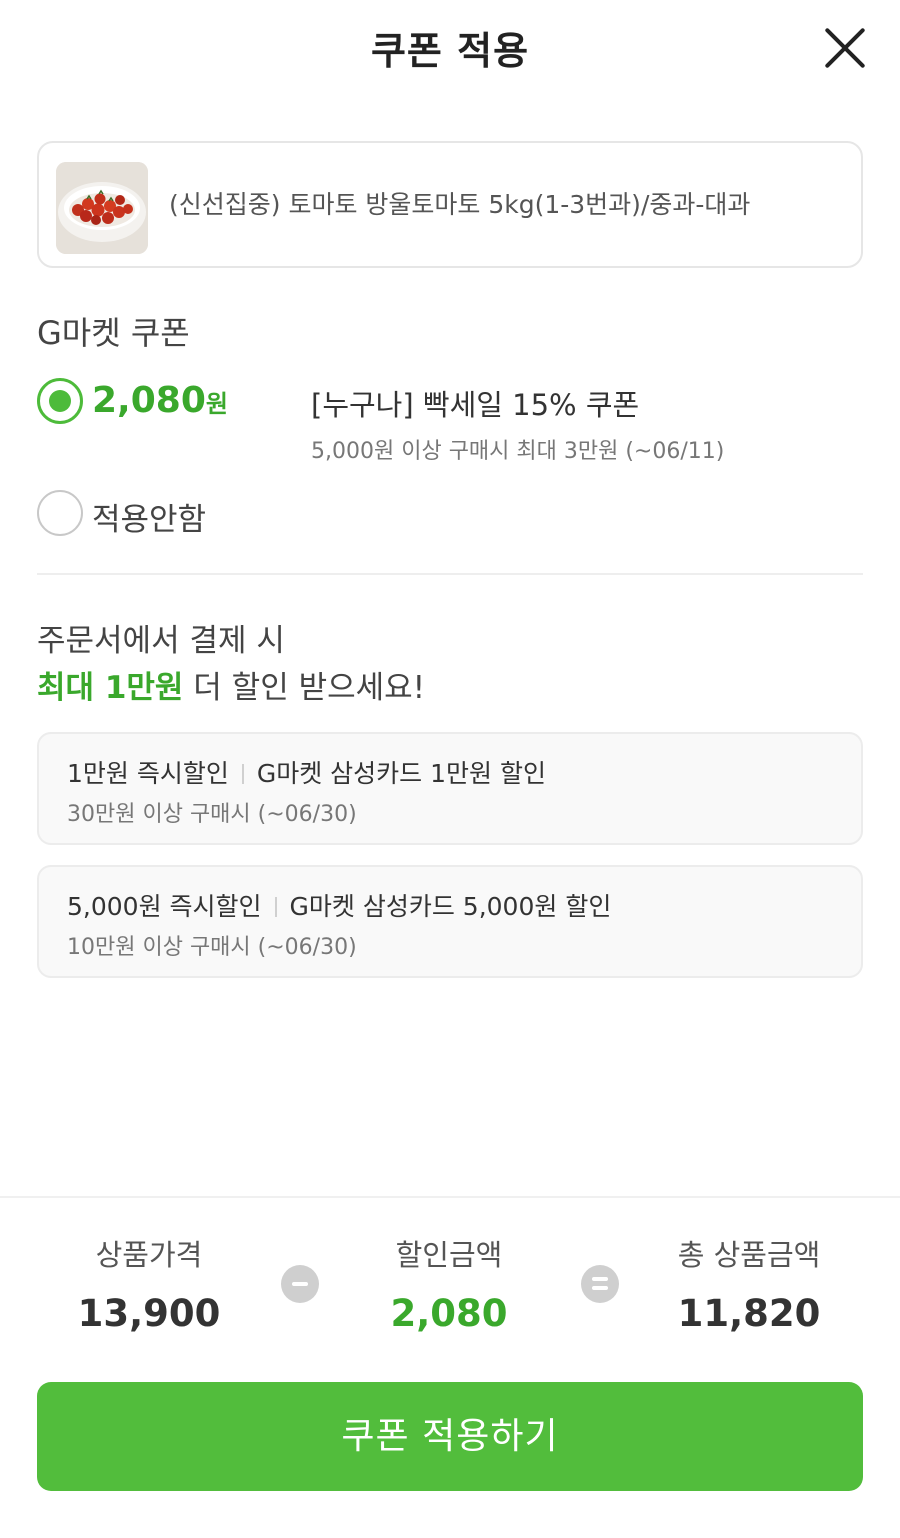 Image resolution: width=900 pixels, height=1538 pixels. I want to click on no-apply-option: 적용안함, so click(237, 515).